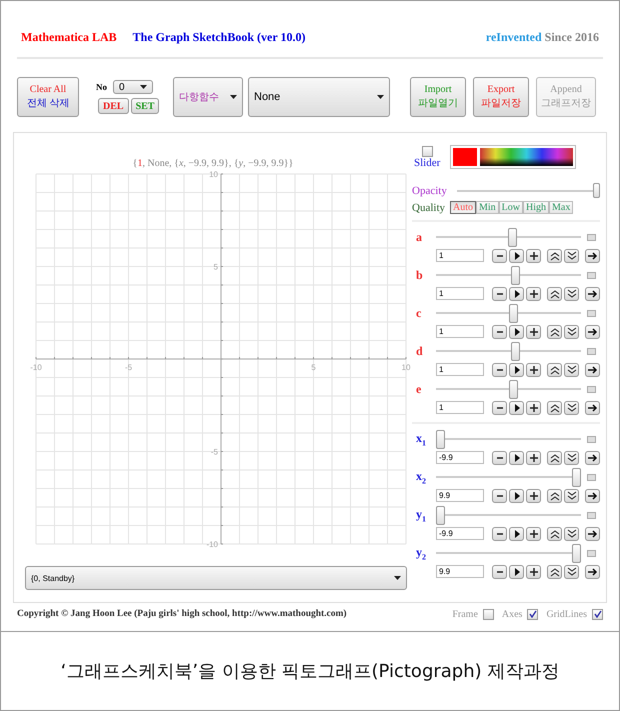  Describe the element at coordinates (419, 275) in the screenshot. I see `parameter-label: b` at that location.